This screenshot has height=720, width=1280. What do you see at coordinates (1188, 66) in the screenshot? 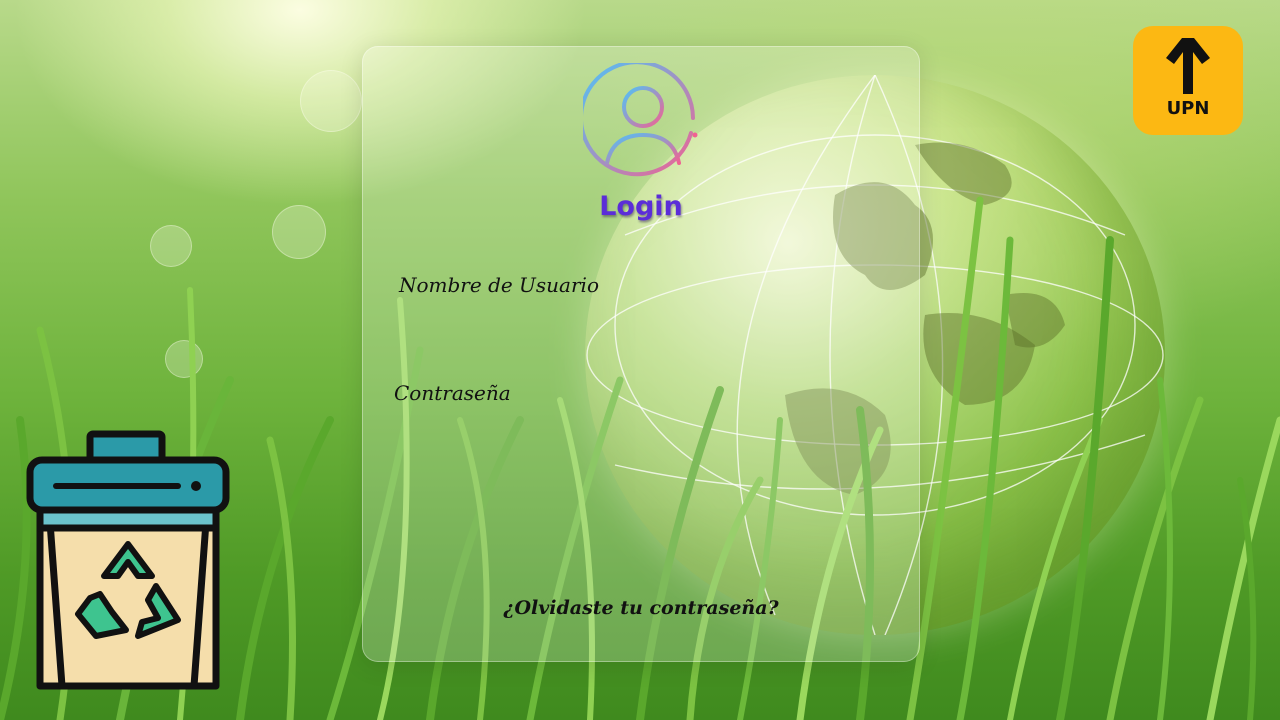
I see `upn-arrows-icon` at bounding box center [1188, 66].